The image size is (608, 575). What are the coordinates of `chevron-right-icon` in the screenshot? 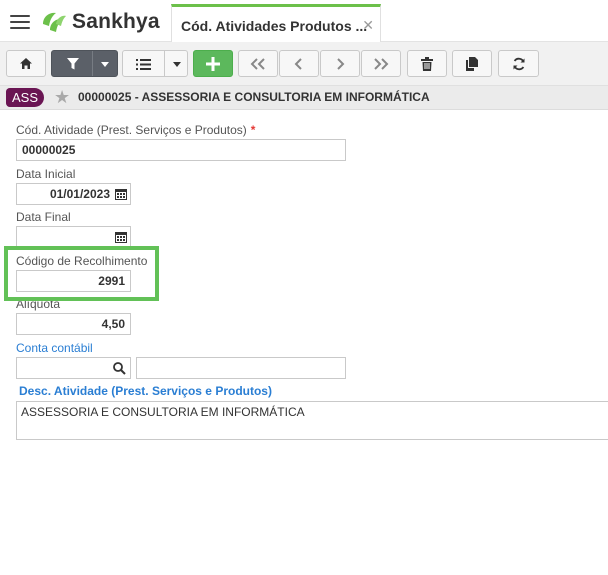 It's located at (341, 63).